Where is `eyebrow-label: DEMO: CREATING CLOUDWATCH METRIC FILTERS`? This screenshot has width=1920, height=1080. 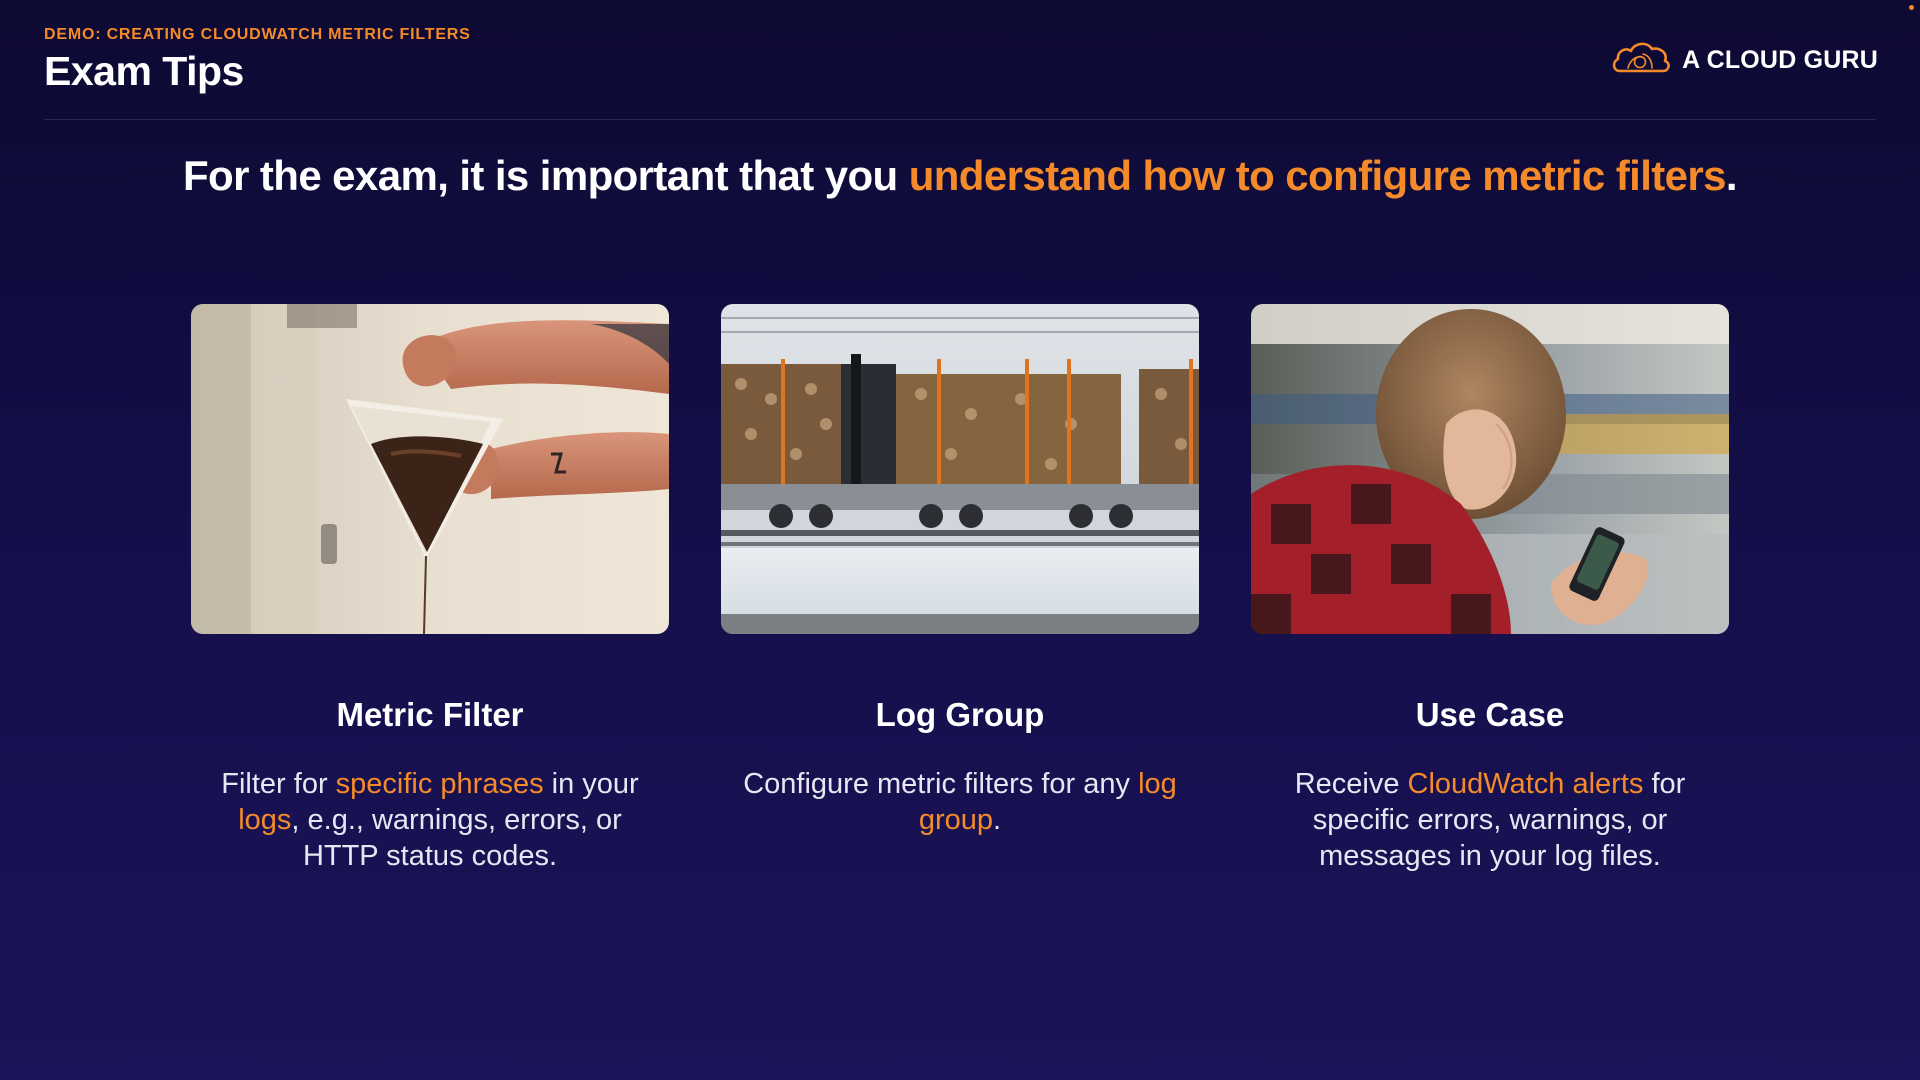
eyebrow-label: DEMO: CREATING CLOUDWATCH METRIC FILTERS is located at coordinates (257, 34).